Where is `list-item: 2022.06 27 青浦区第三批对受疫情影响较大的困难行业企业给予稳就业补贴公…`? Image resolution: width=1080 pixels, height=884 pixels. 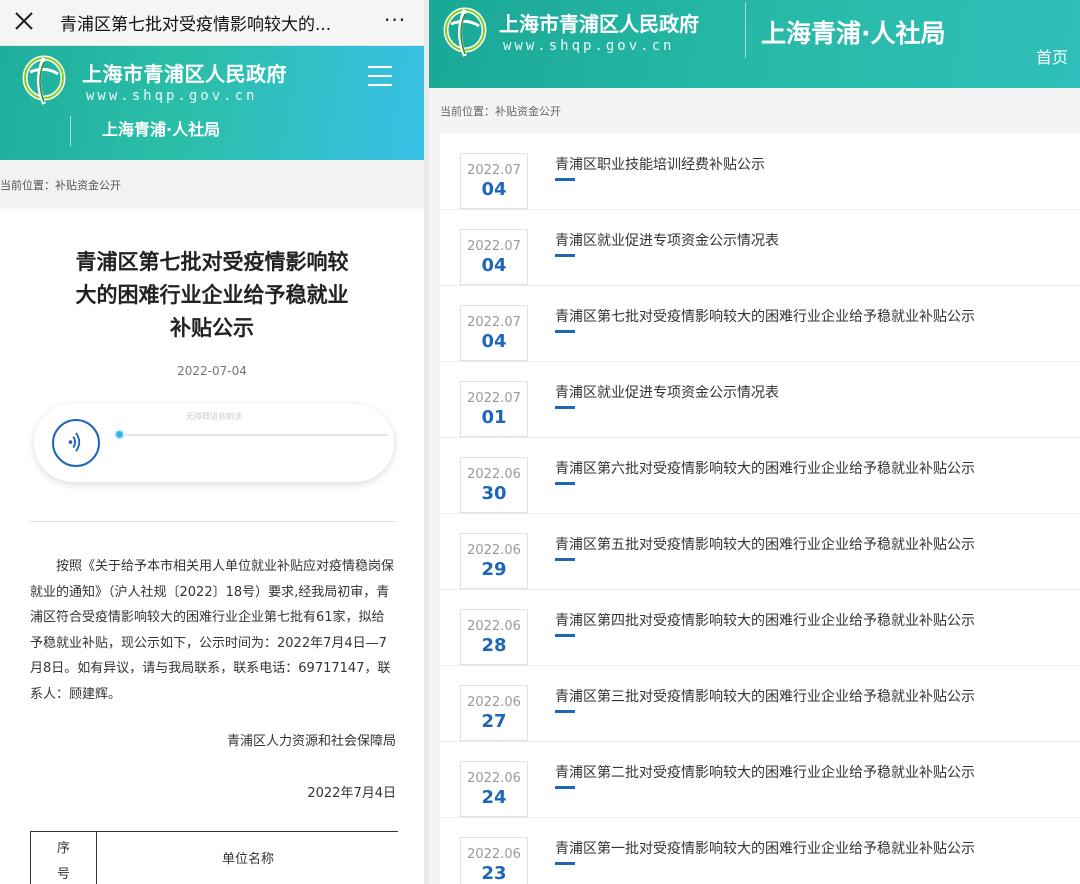 list-item: 2022.06 27 青浦区第三批对受疫情影响较大的困难行业企业给予稳就业补贴公… is located at coordinates (760, 704).